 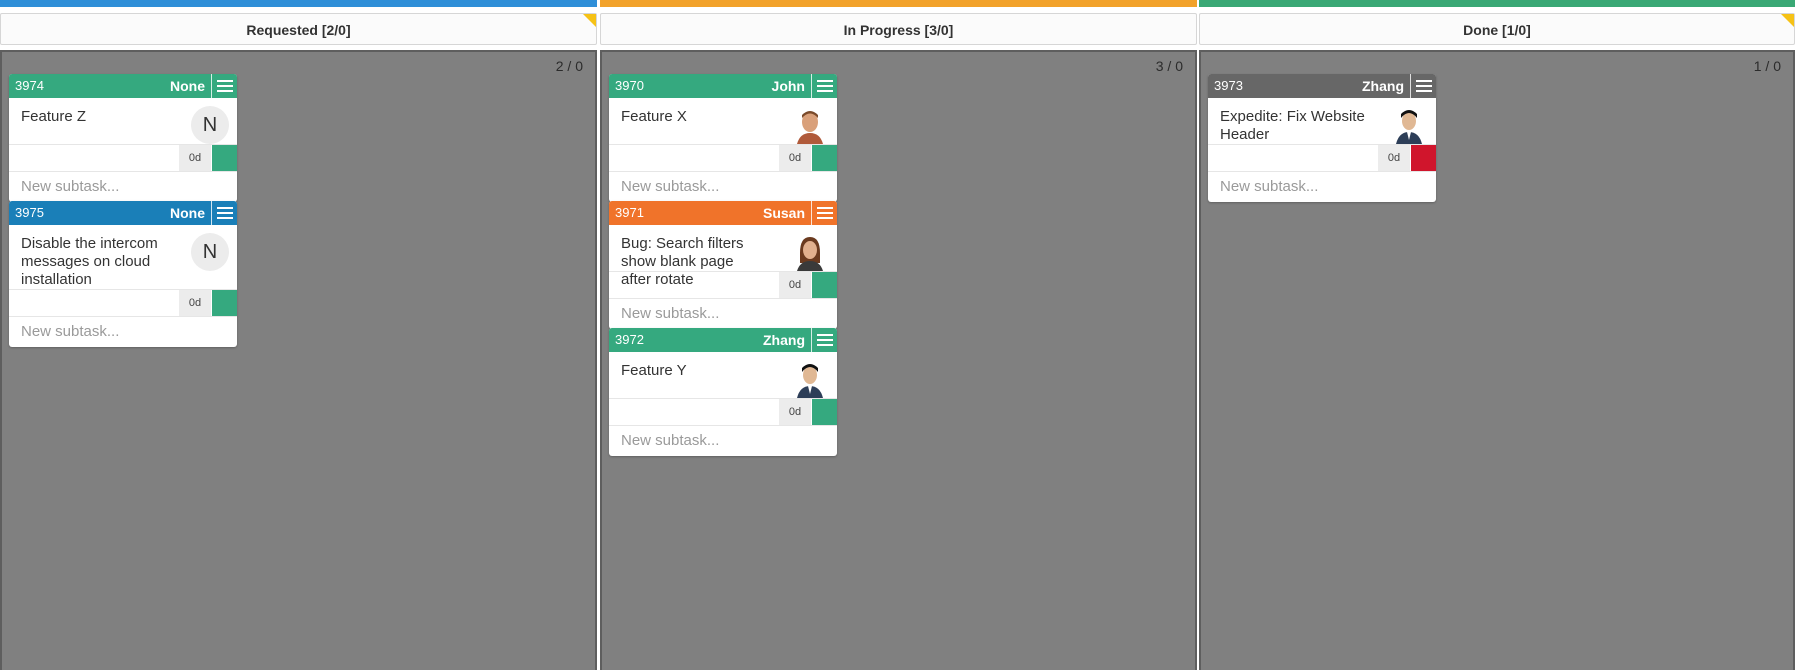 What do you see at coordinates (723, 213) in the screenshot?
I see `card-header: 3971 Susan` at bounding box center [723, 213].